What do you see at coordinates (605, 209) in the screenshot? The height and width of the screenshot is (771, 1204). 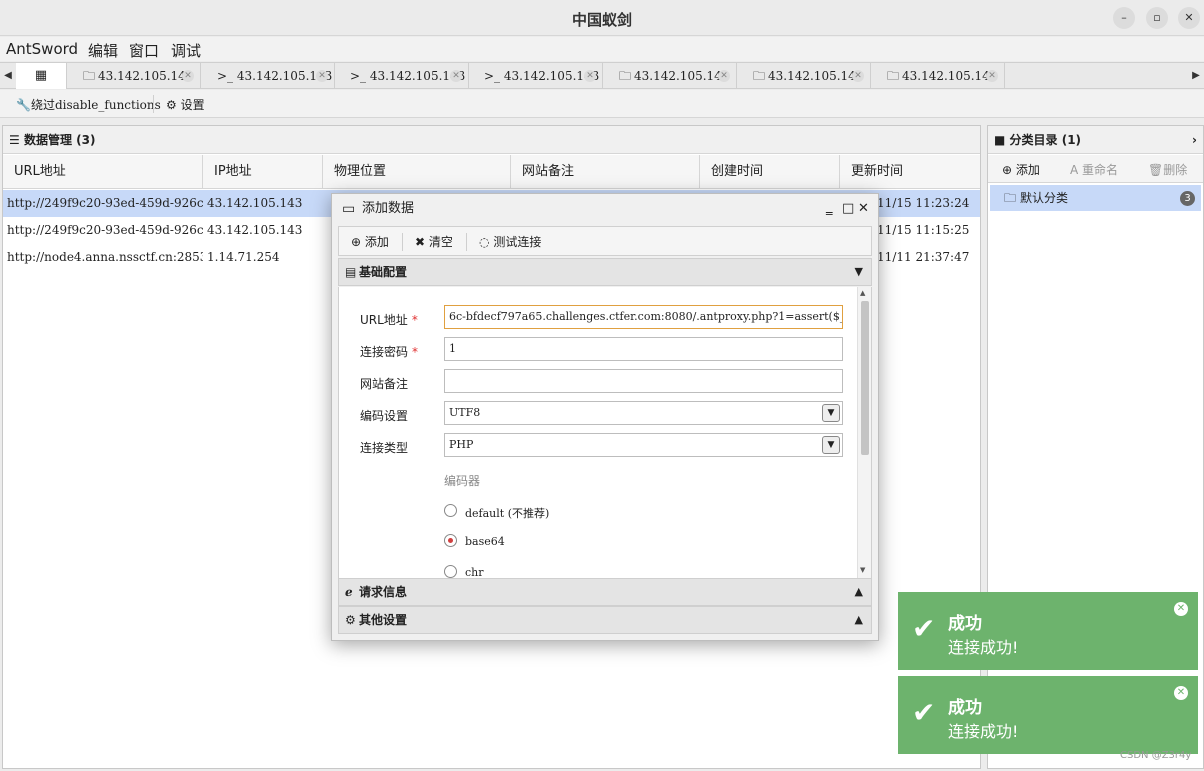 I see `dialog-title-bar: ▭ 添加数据 ‗ □ ✕` at bounding box center [605, 209].